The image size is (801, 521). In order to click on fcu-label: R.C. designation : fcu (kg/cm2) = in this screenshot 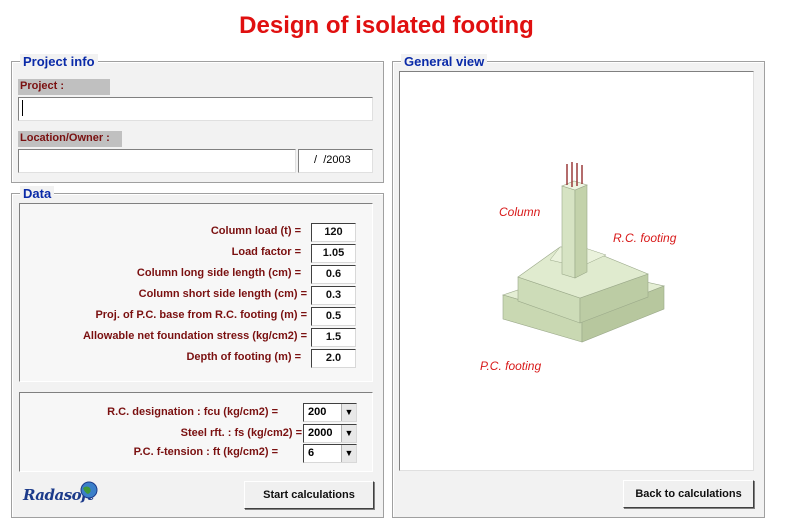, I will do `click(192, 412)`.